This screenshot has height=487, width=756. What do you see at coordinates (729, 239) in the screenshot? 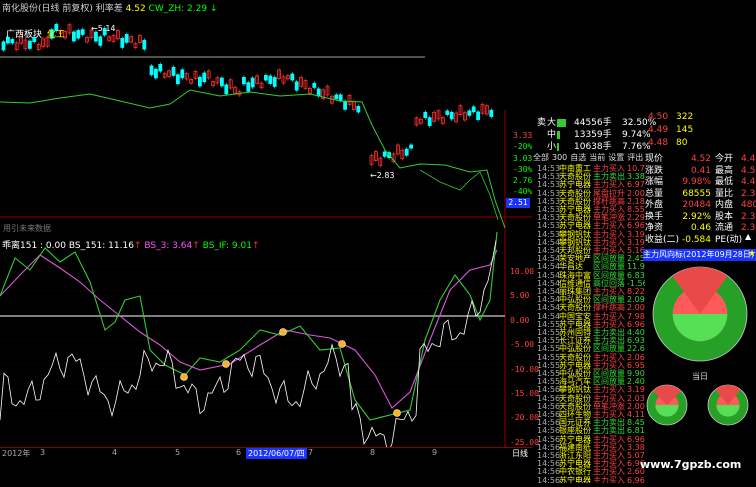
I see `quote-label2: PE(动)` at bounding box center [729, 239].